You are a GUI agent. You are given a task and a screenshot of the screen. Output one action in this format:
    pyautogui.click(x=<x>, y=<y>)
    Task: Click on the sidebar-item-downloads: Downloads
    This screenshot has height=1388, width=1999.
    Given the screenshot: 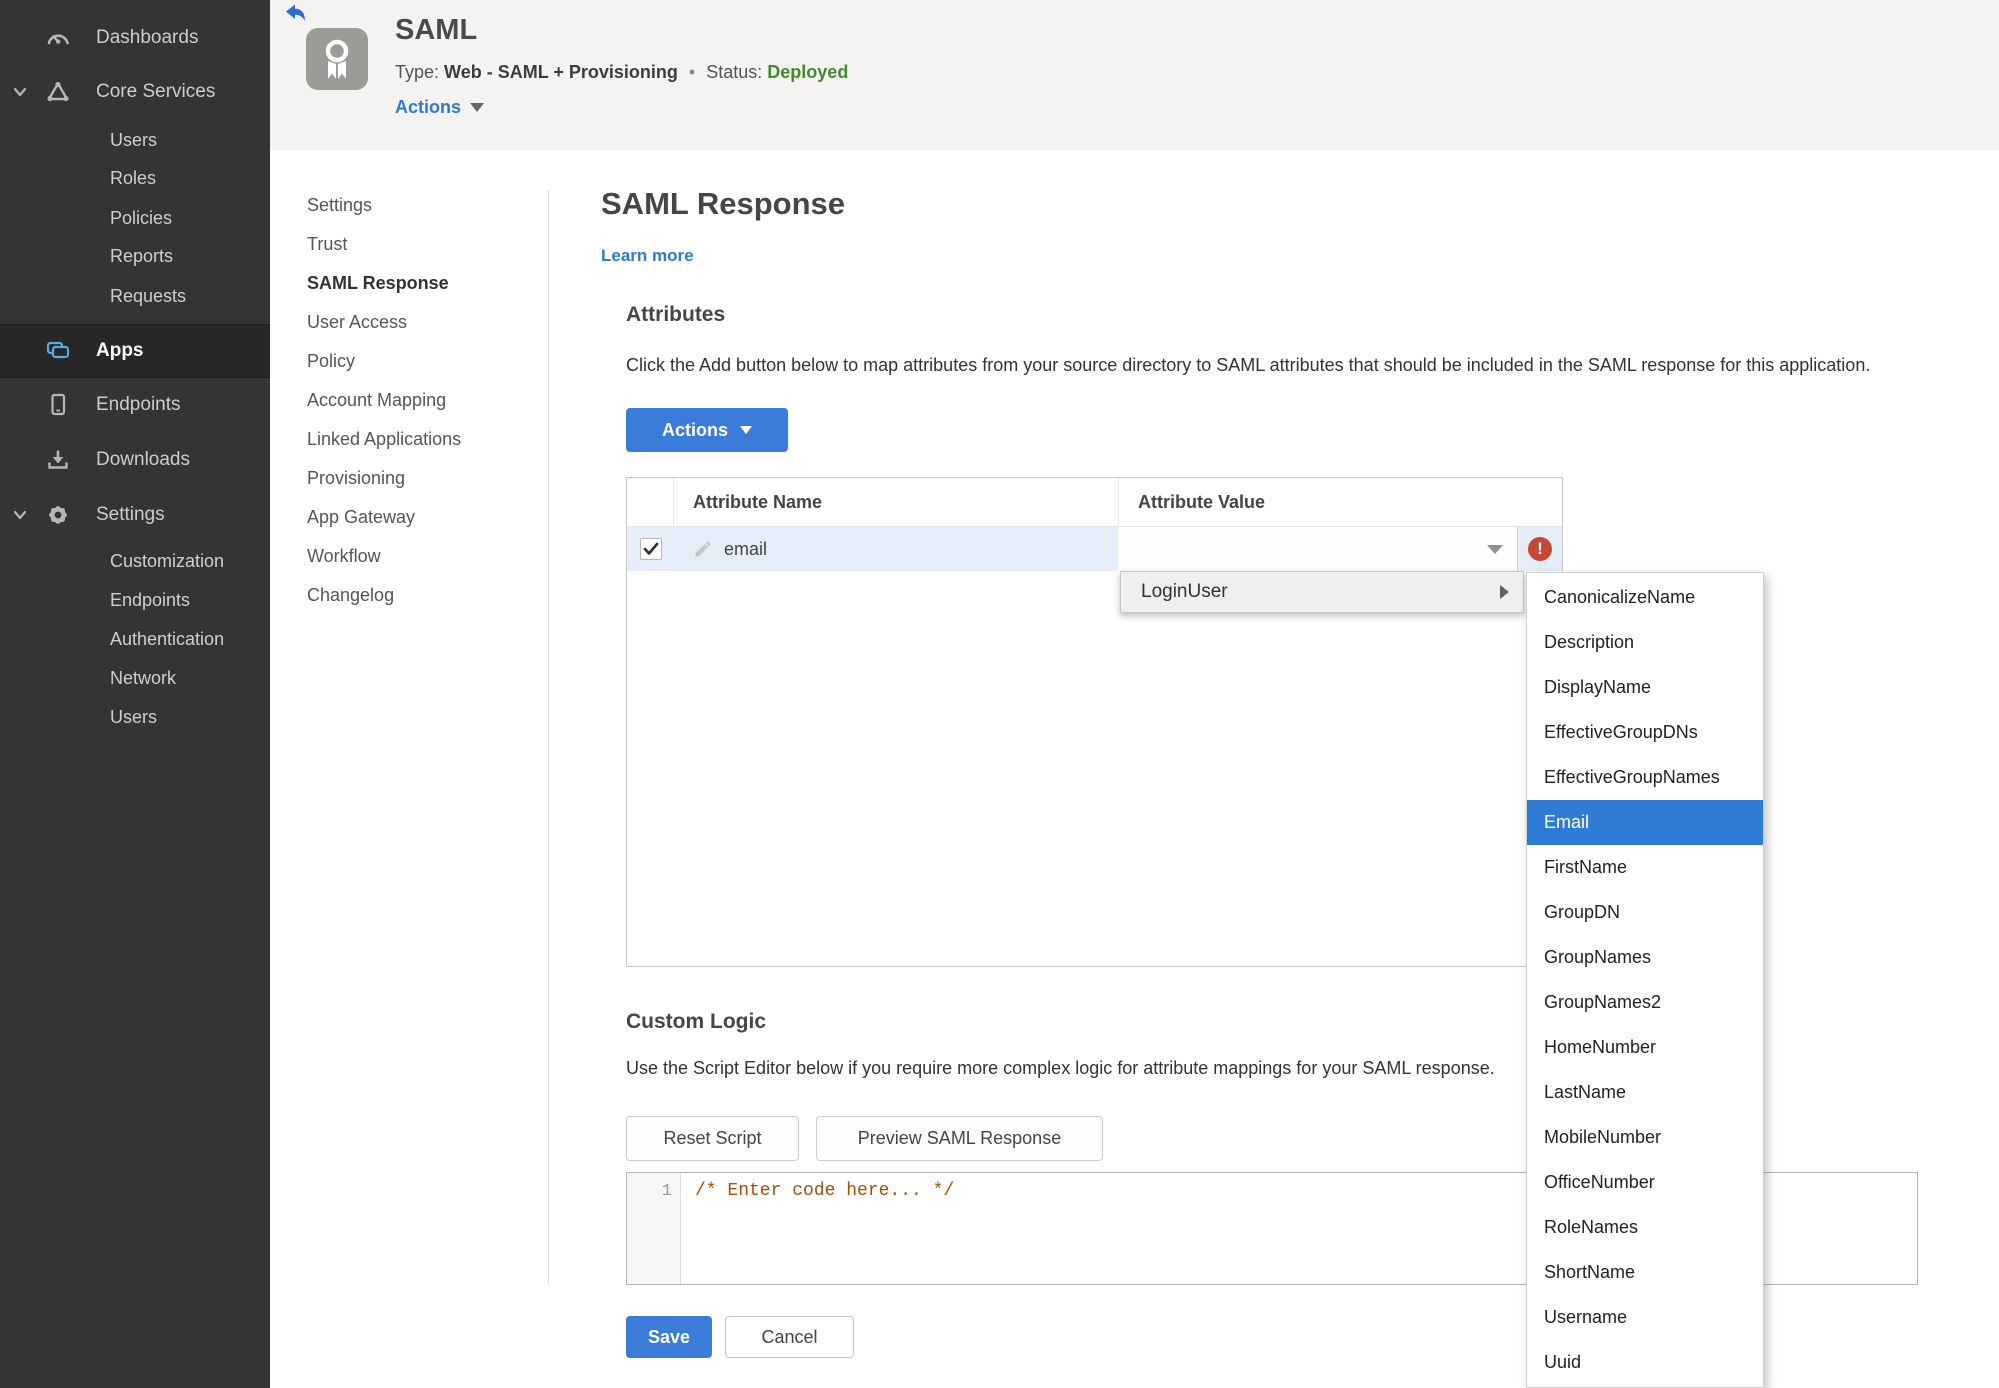 What is the action you would take?
    pyautogui.click(x=135, y=460)
    